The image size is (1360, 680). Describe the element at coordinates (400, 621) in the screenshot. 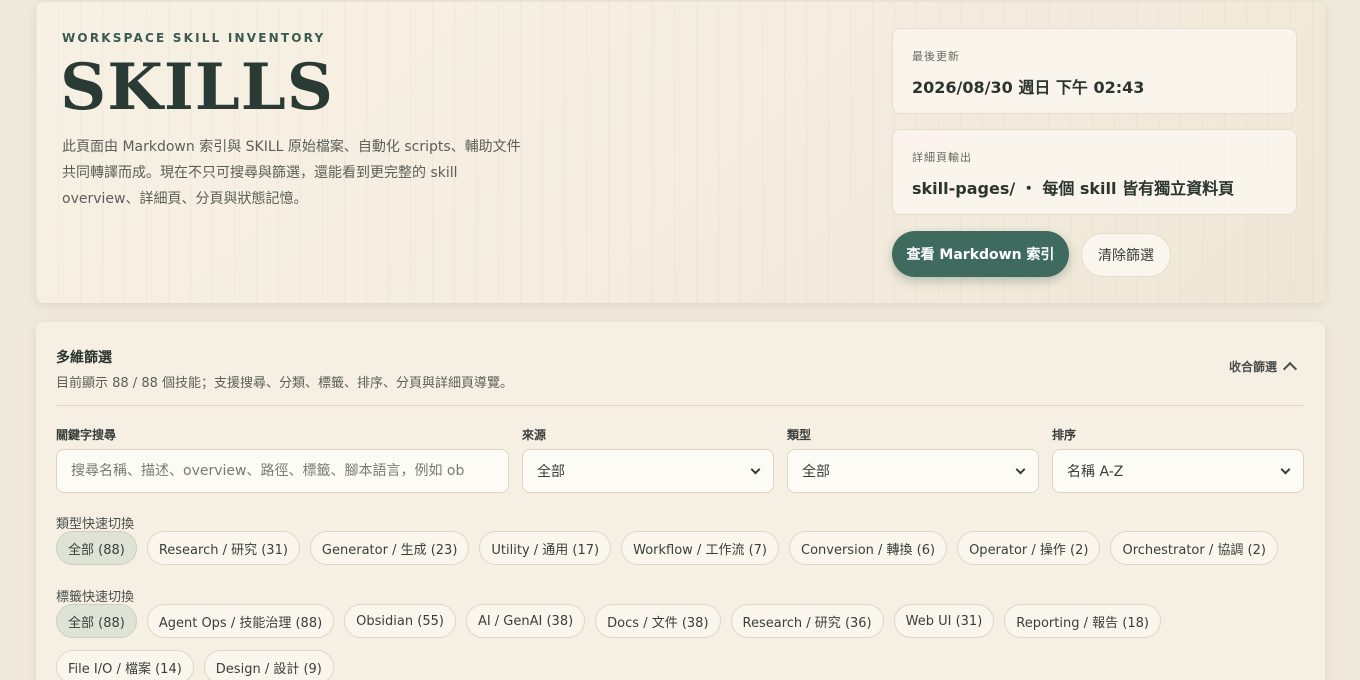

I see `tag-chip: Obsidian (55)` at that location.